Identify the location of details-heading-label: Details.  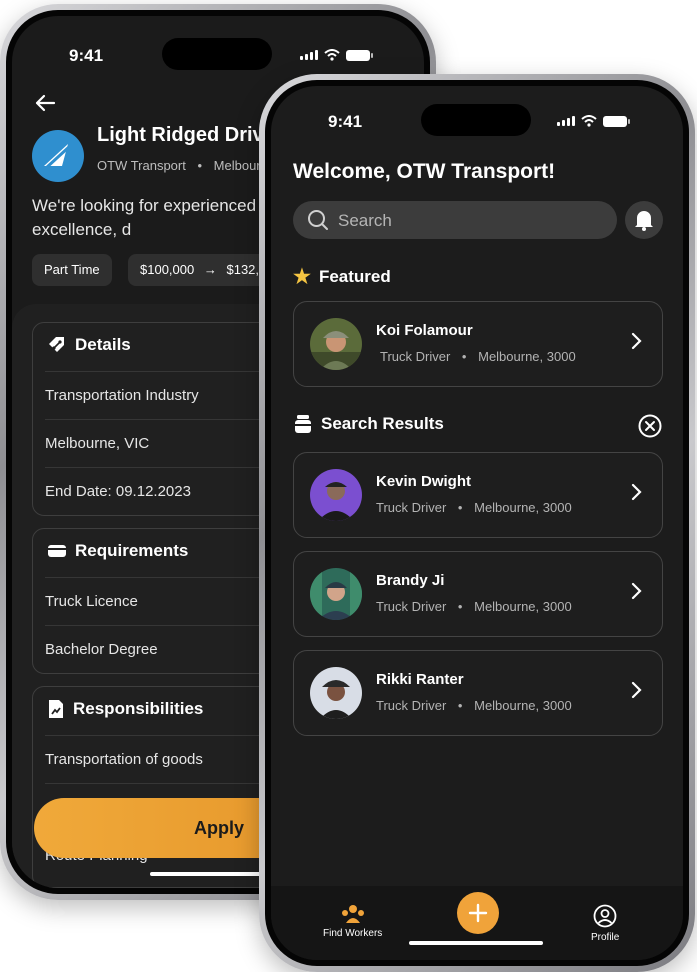
(103, 344).